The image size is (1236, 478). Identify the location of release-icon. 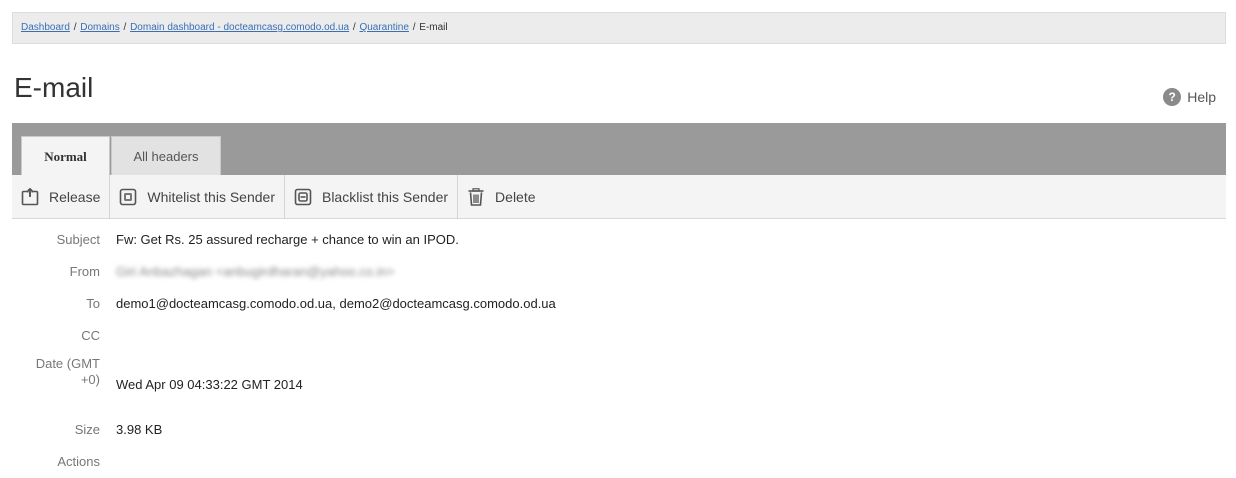
(30, 196).